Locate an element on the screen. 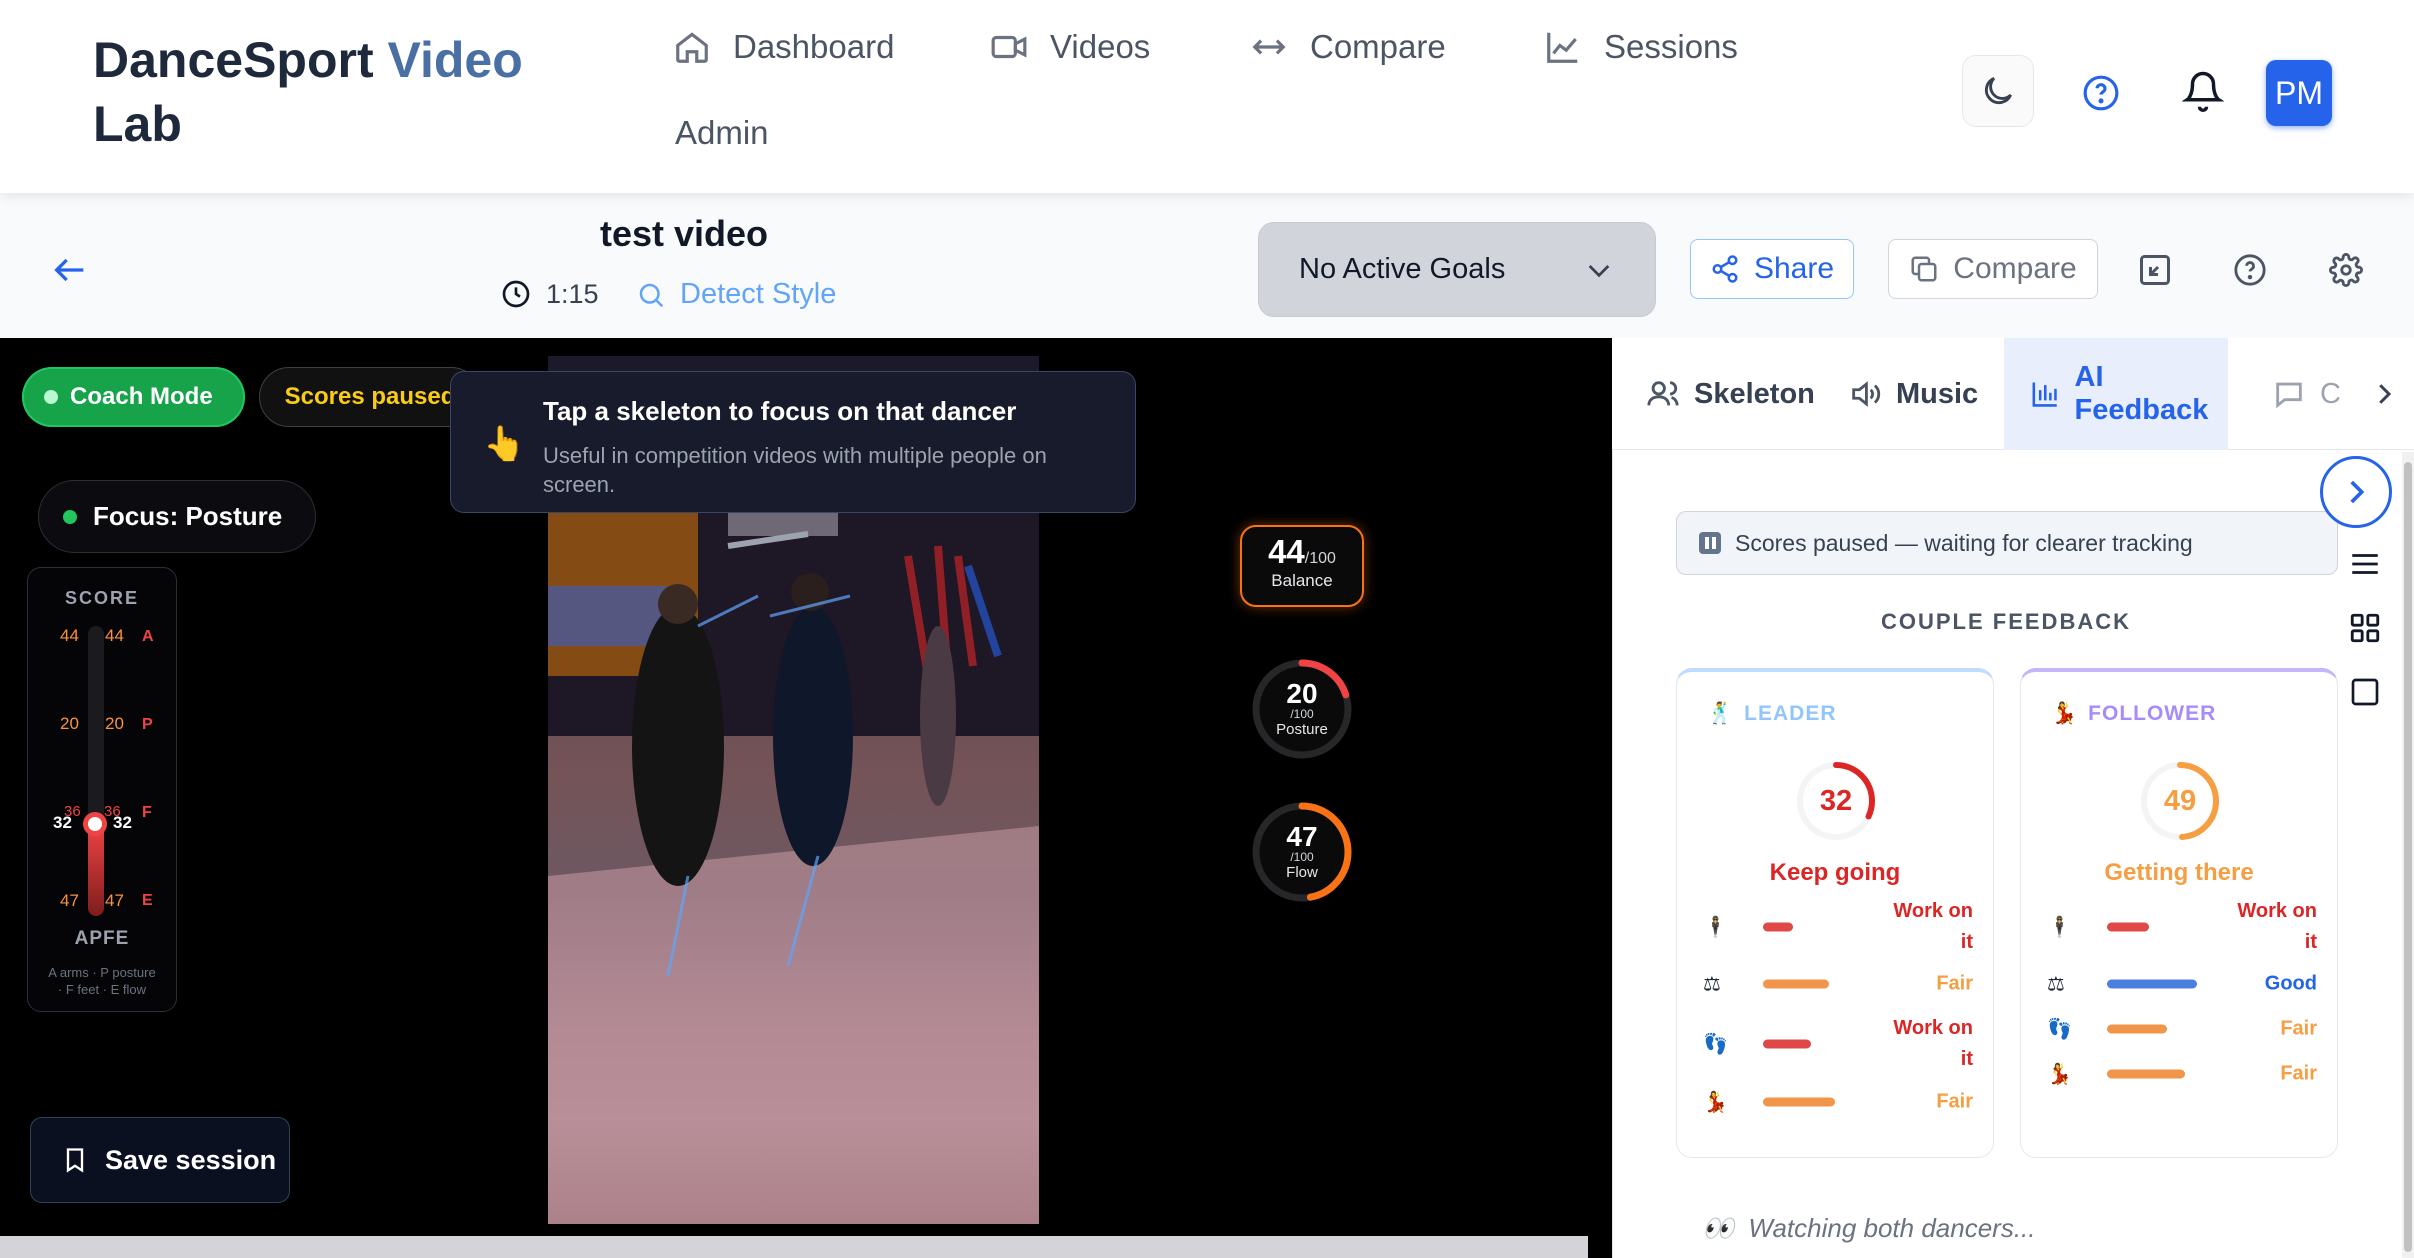  tabs-scroll-right-button is located at coordinates (2384, 394).